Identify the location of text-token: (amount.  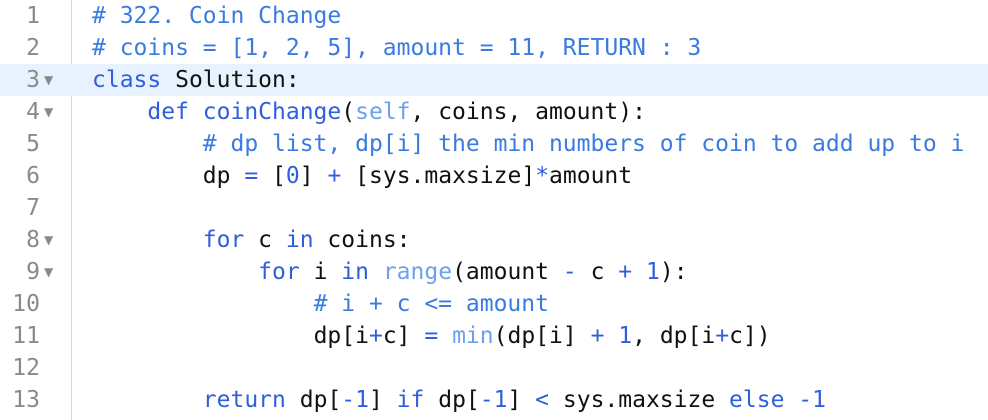
(507, 272).